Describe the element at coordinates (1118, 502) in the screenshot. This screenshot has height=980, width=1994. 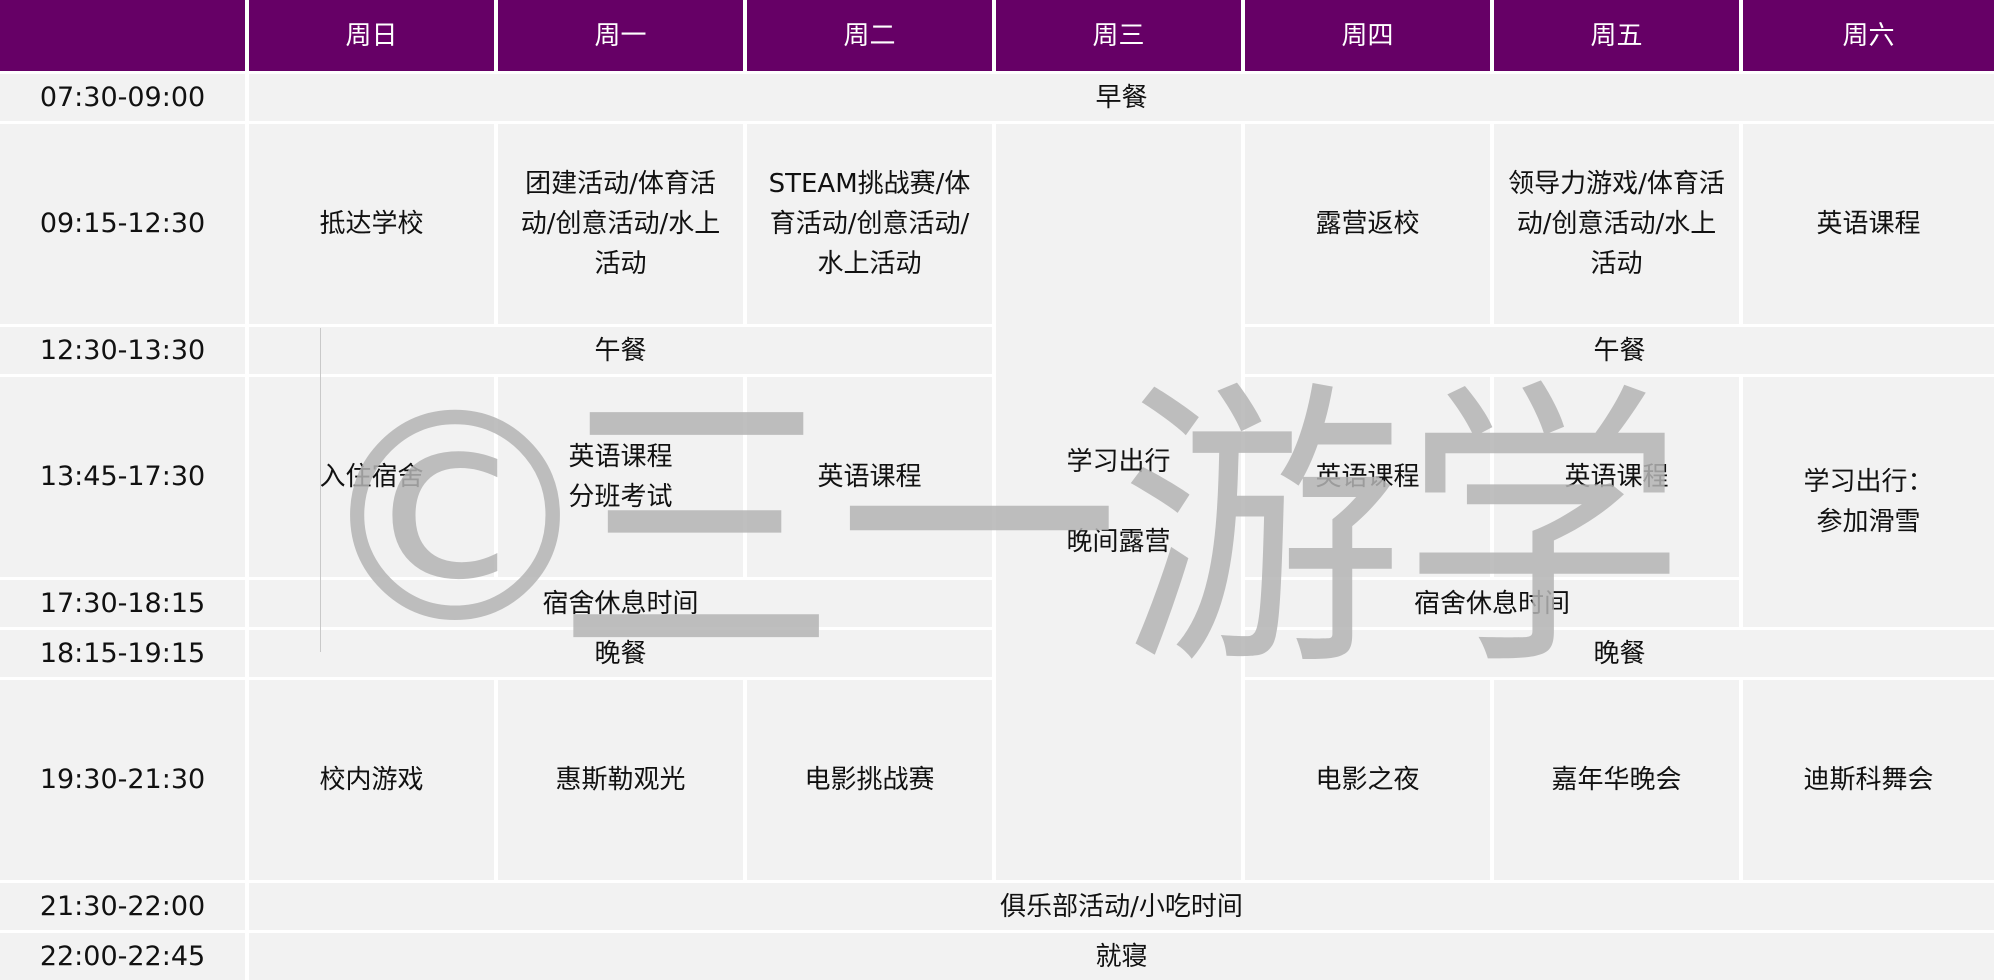
I see `wednesday-trip-cell: 学习出行 晚间露营` at that location.